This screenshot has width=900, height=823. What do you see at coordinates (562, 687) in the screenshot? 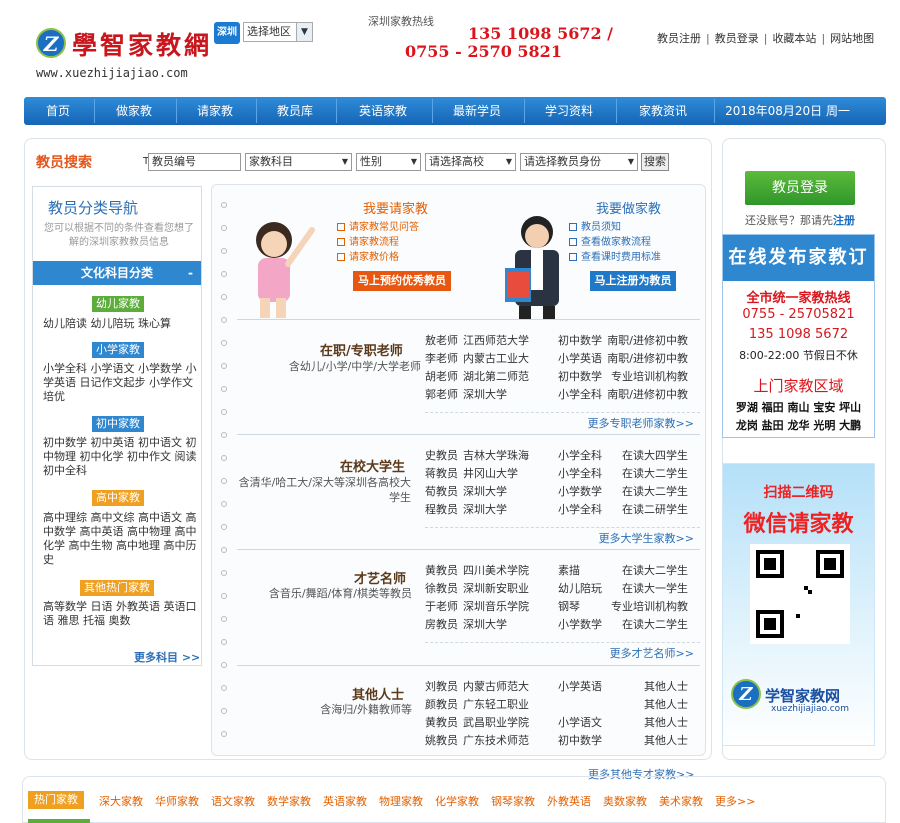
I see `teacher-row: 刘教员 内蒙古师范大 小学英语 其他人士` at bounding box center [562, 687].